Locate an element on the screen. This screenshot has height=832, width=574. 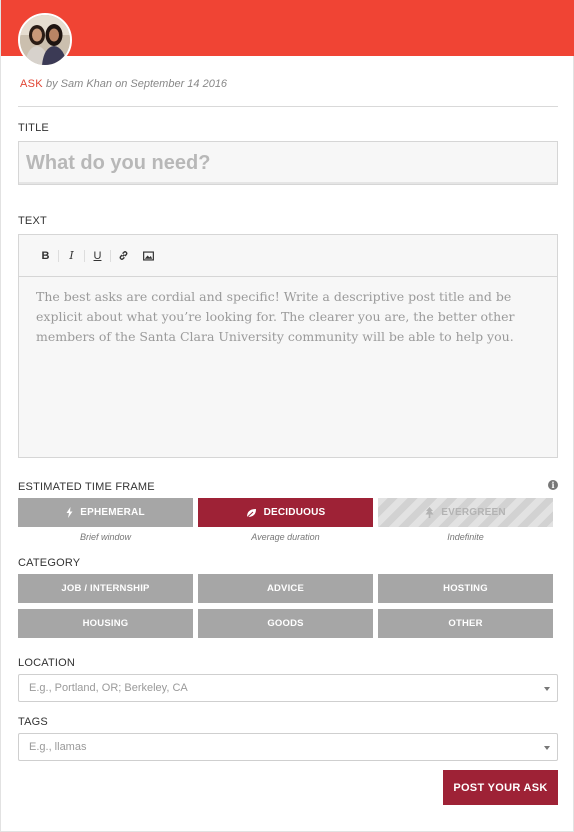
header-divider is located at coordinates (288, 106).